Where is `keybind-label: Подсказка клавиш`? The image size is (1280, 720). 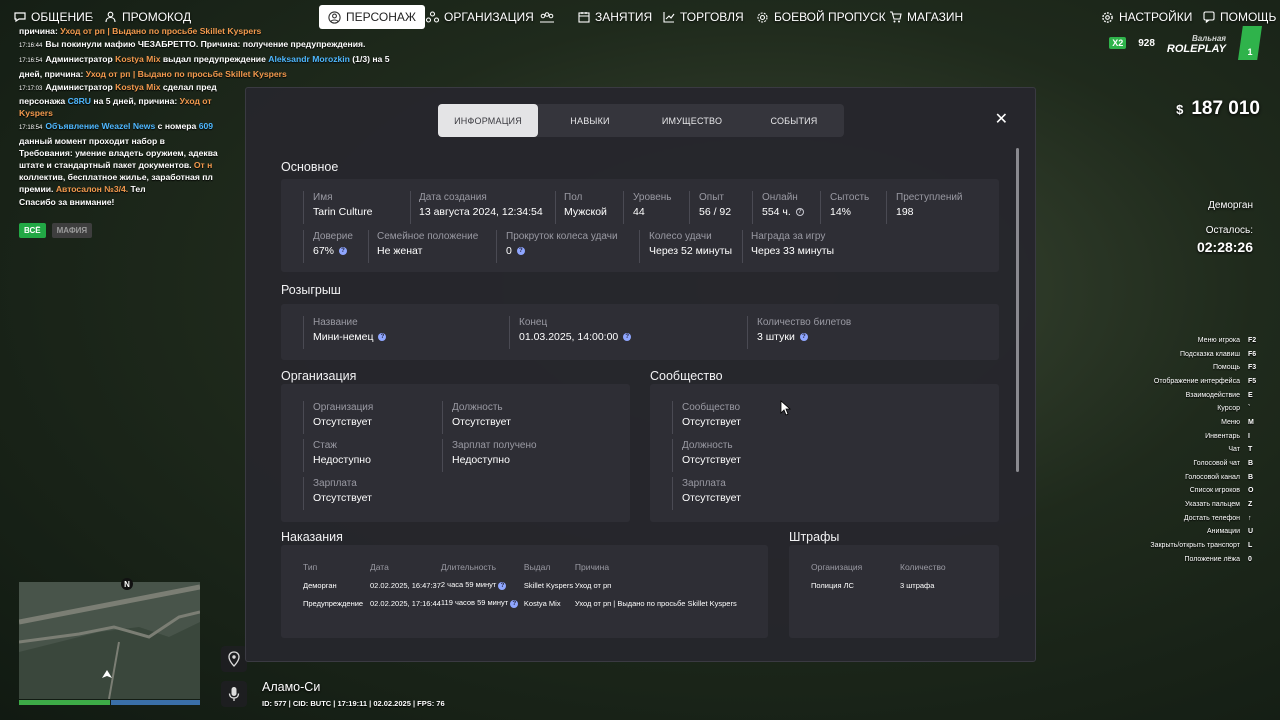 keybind-label: Подсказка клавиш is located at coordinates (1209, 354).